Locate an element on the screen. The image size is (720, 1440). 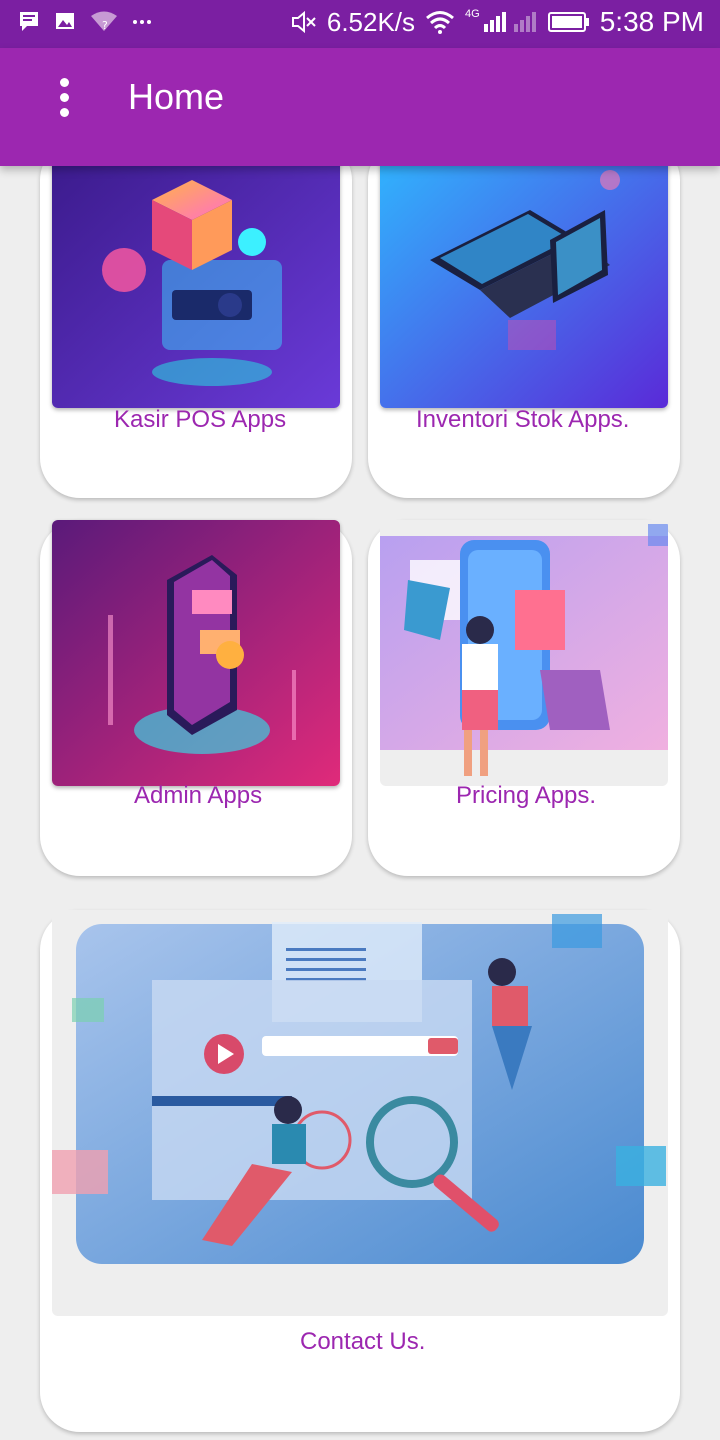
wifi-question-icon: ? is located at coordinates (104, 21).